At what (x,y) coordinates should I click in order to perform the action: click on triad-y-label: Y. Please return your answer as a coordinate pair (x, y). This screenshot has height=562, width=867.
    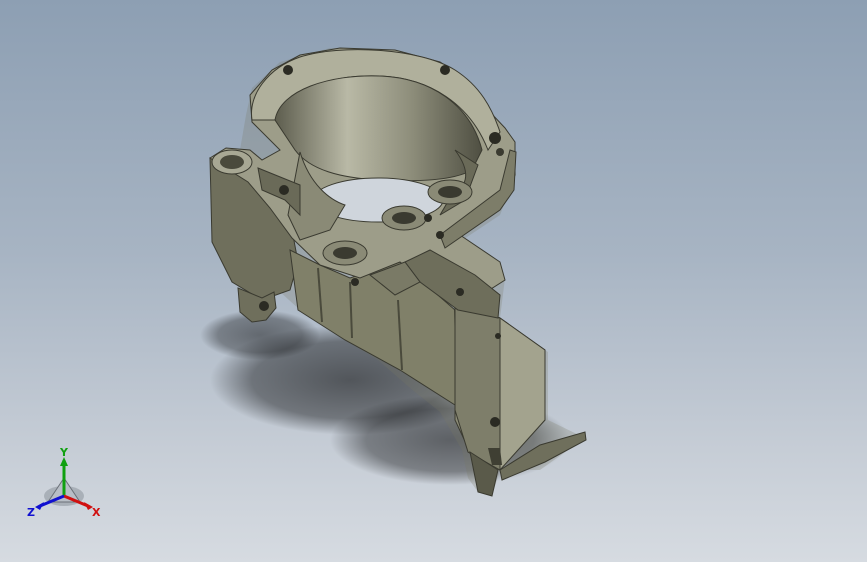
    Looking at the image, I should click on (64, 452).